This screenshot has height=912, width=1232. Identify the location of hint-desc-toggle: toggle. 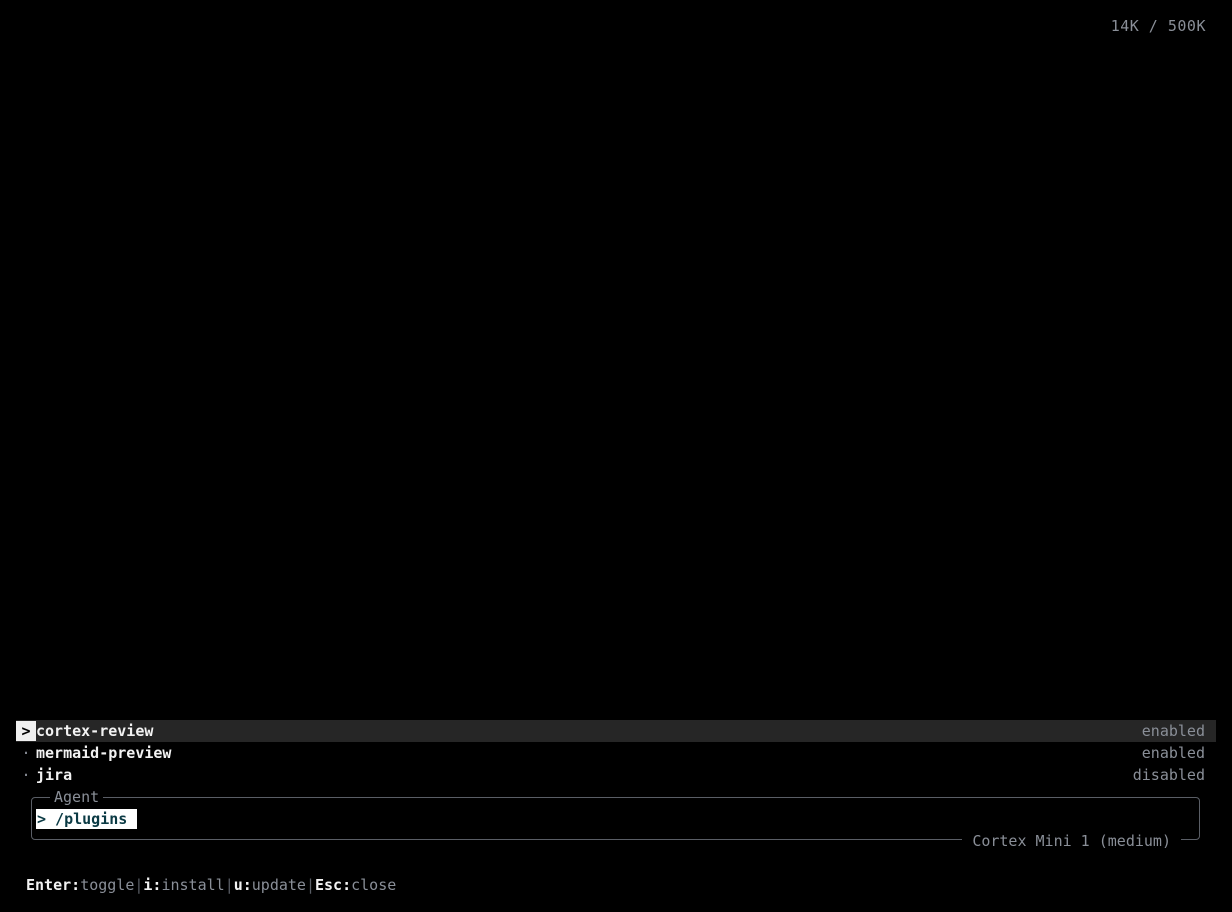
(107, 885).